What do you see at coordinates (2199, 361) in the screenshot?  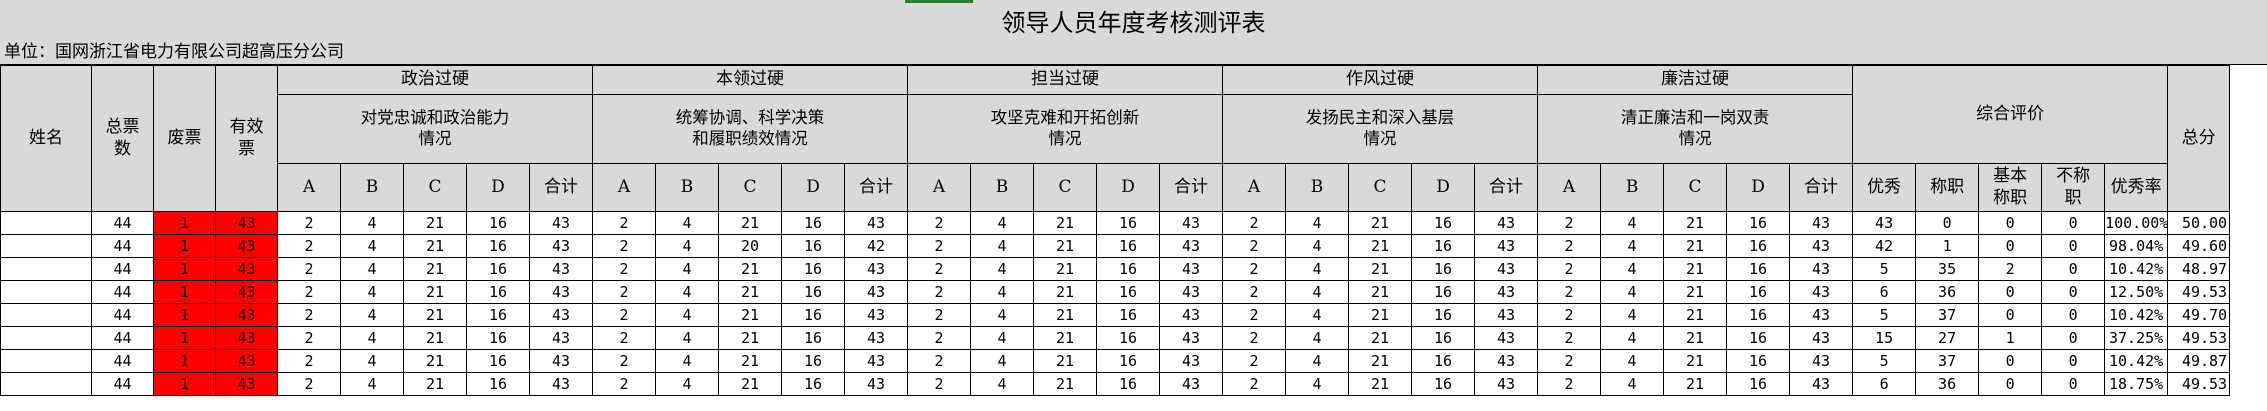 I see `cell-score: 49.87` at bounding box center [2199, 361].